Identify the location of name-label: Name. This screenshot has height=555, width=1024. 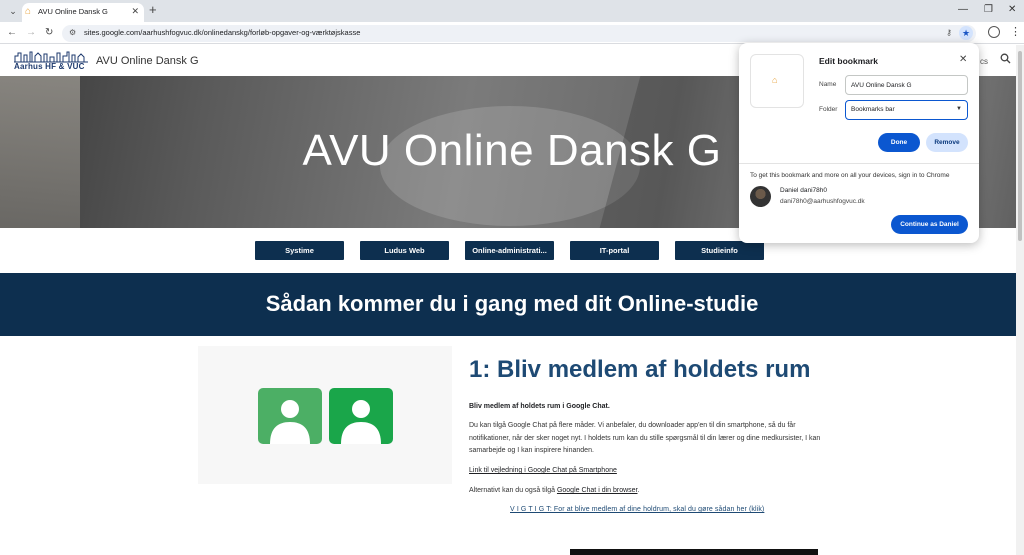
(828, 84).